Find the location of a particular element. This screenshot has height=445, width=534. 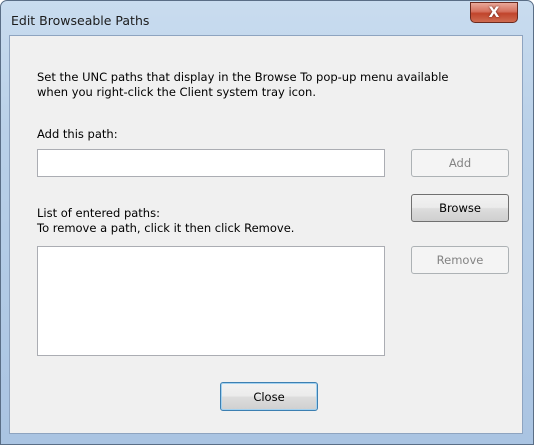

add-path-input is located at coordinates (211, 163).